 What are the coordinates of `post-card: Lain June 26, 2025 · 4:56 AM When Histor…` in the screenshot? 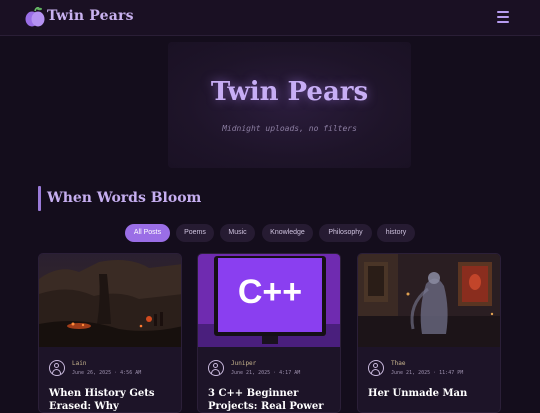 It's located at (110, 333).